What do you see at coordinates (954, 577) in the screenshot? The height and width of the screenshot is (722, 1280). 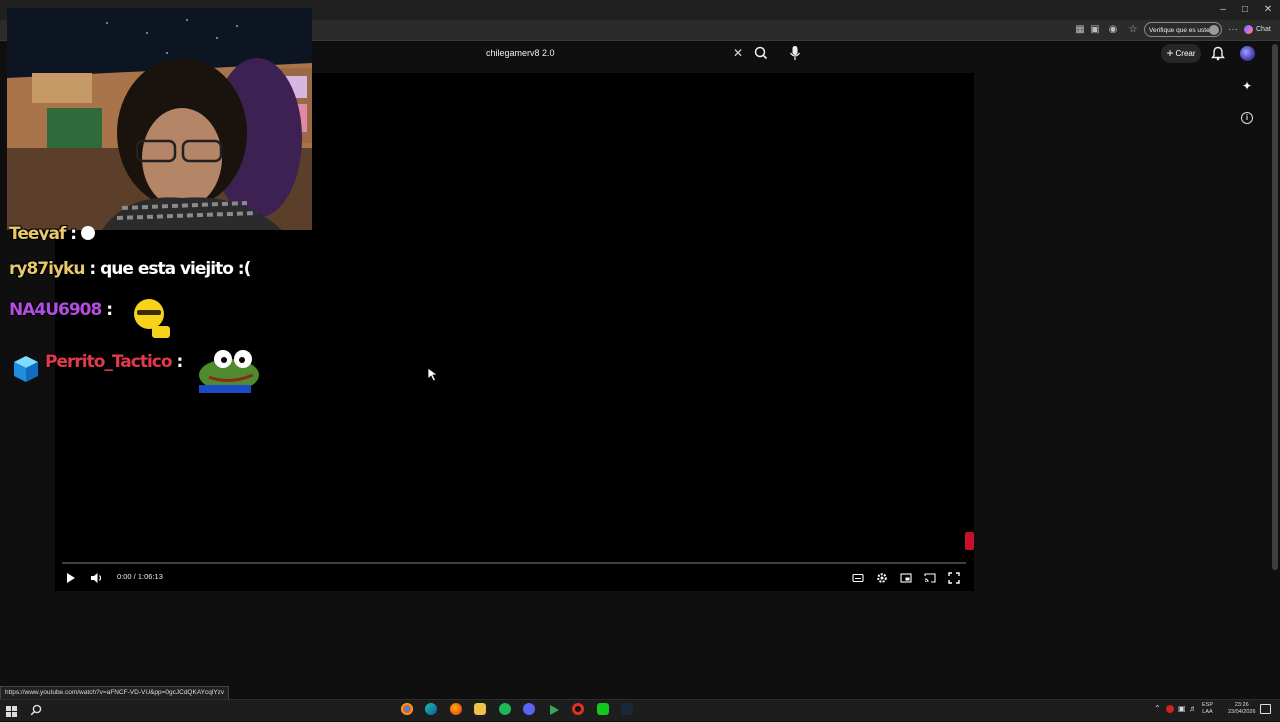 I see `fullscreen-icon` at bounding box center [954, 577].